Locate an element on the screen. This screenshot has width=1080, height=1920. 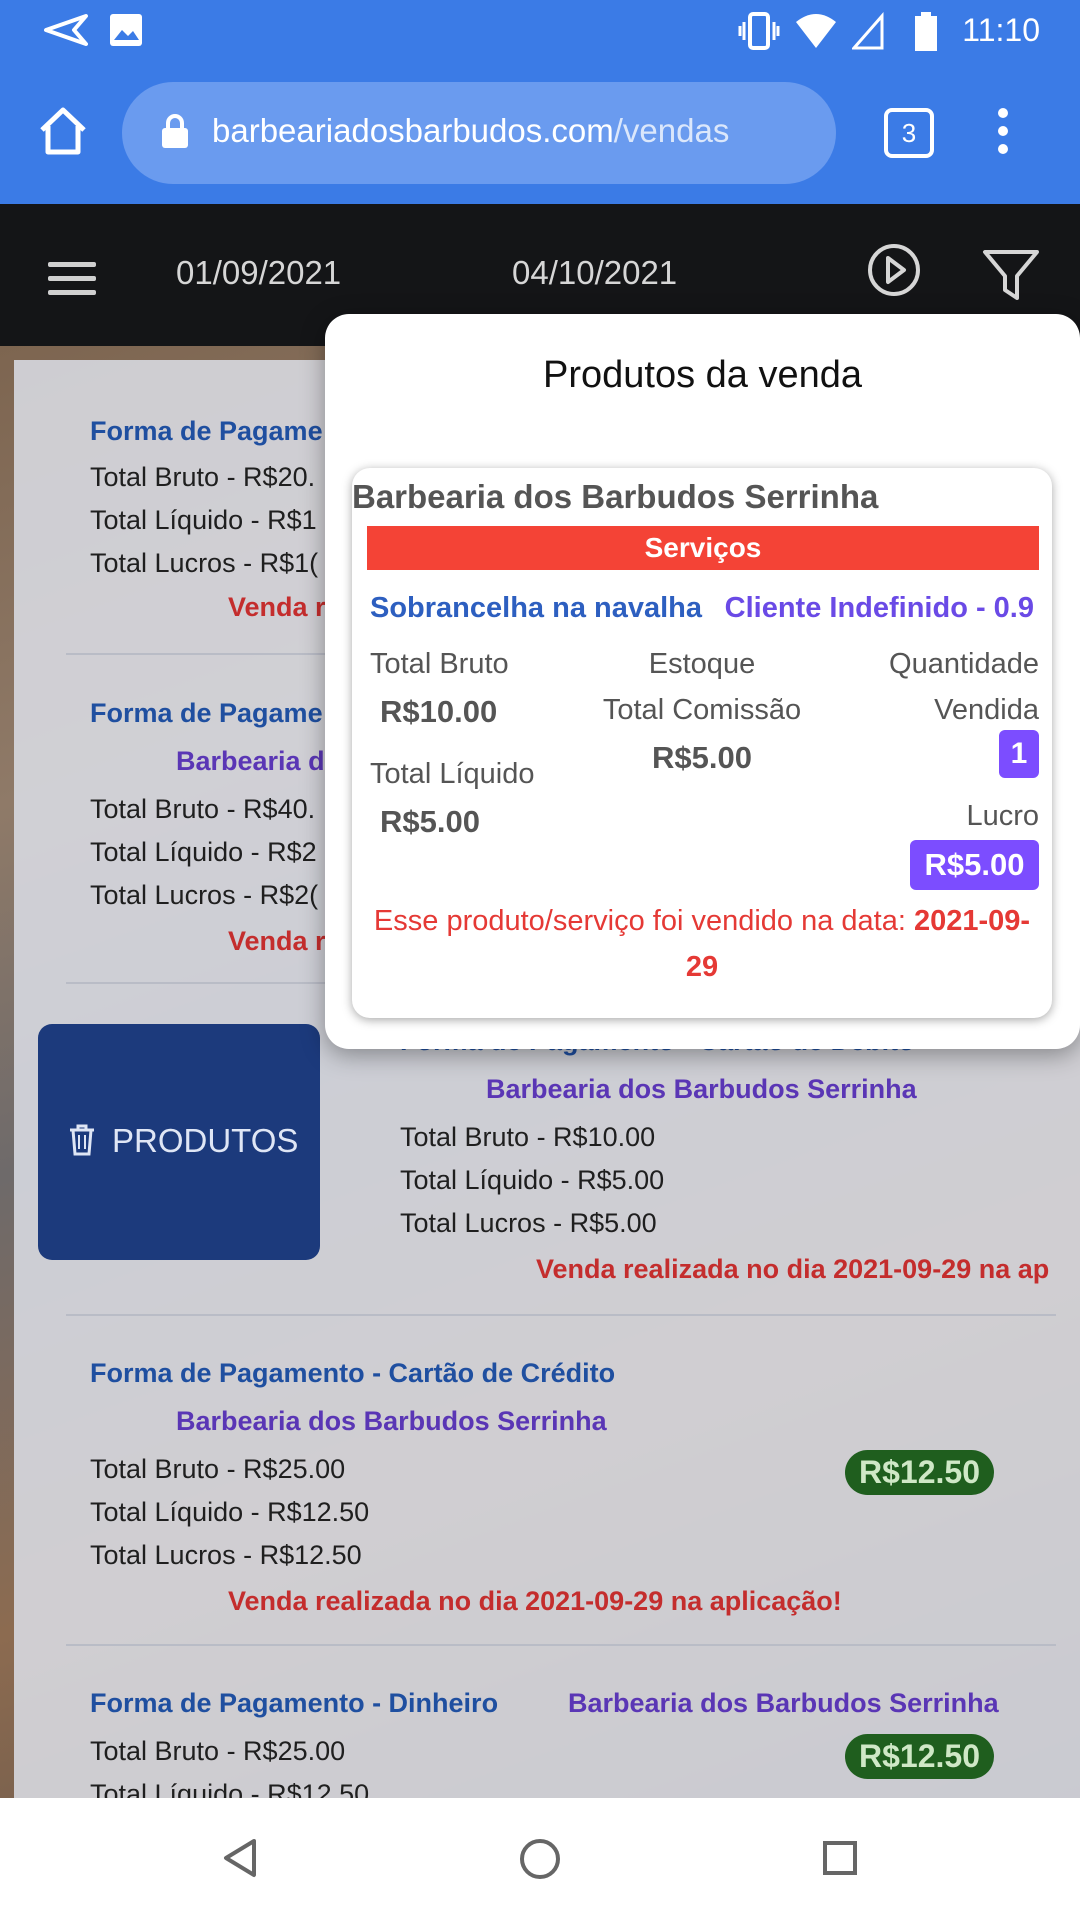
category-header: Serviços is located at coordinates (703, 548).